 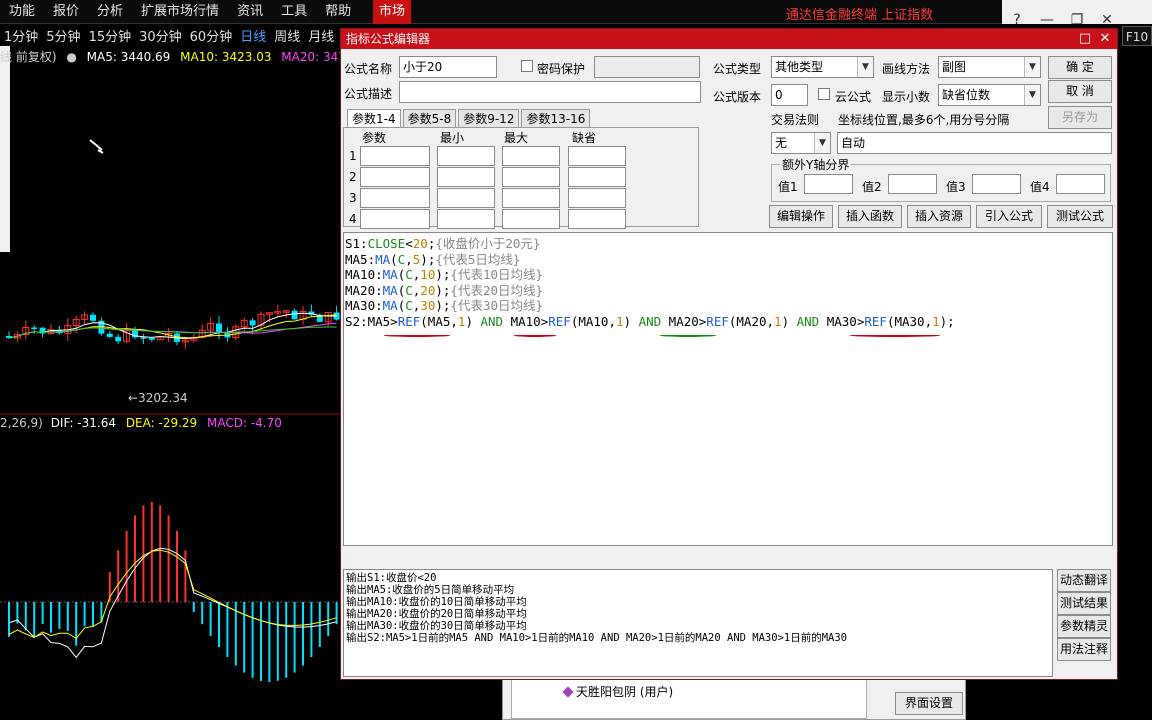 What do you see at coordinates (1032, 95) in the screenshot?
I see `chevron-down-icon: ▼` at bounding box center [1032, 95].